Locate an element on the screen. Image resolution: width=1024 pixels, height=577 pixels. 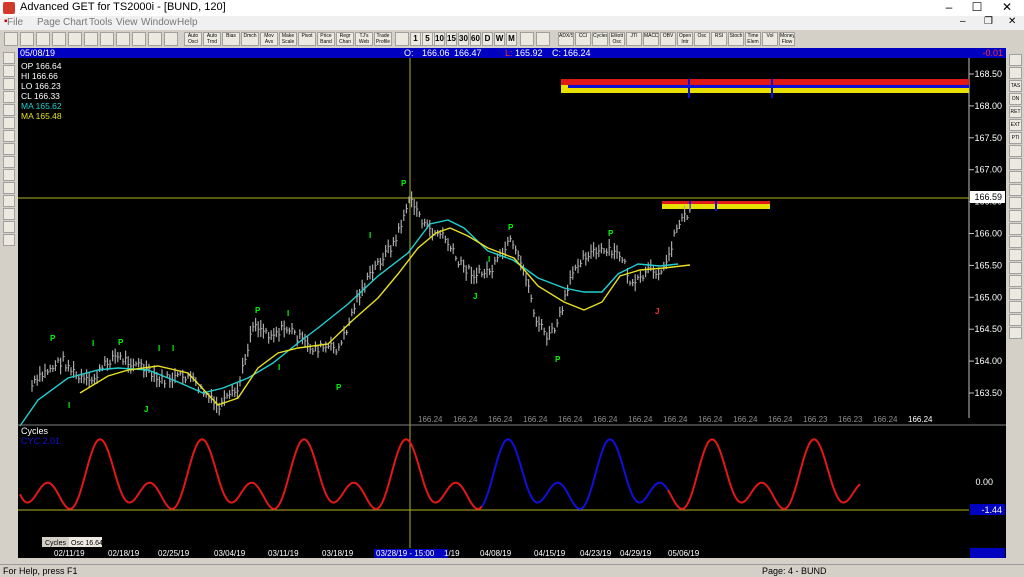
side-tool-3: TAS is located at coordinates (1015, 86).